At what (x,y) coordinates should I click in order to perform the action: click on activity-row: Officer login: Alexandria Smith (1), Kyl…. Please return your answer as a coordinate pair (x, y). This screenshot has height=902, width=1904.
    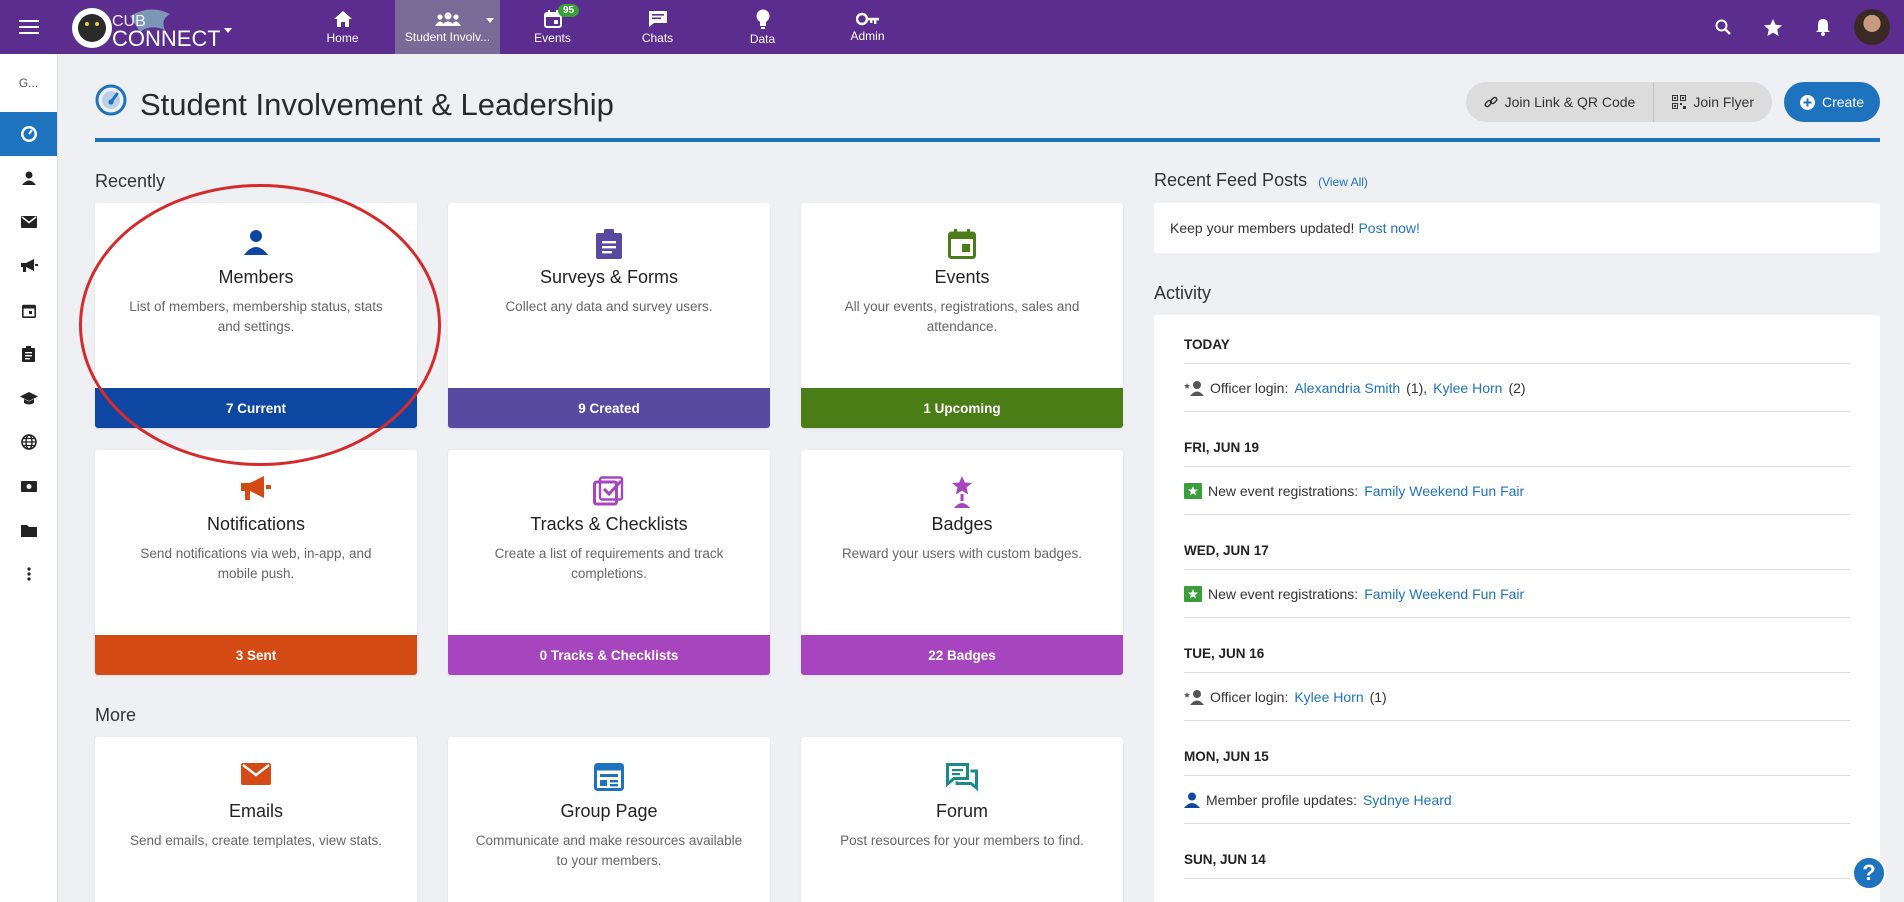
    Looking at the image, I should click on (1517, 388).